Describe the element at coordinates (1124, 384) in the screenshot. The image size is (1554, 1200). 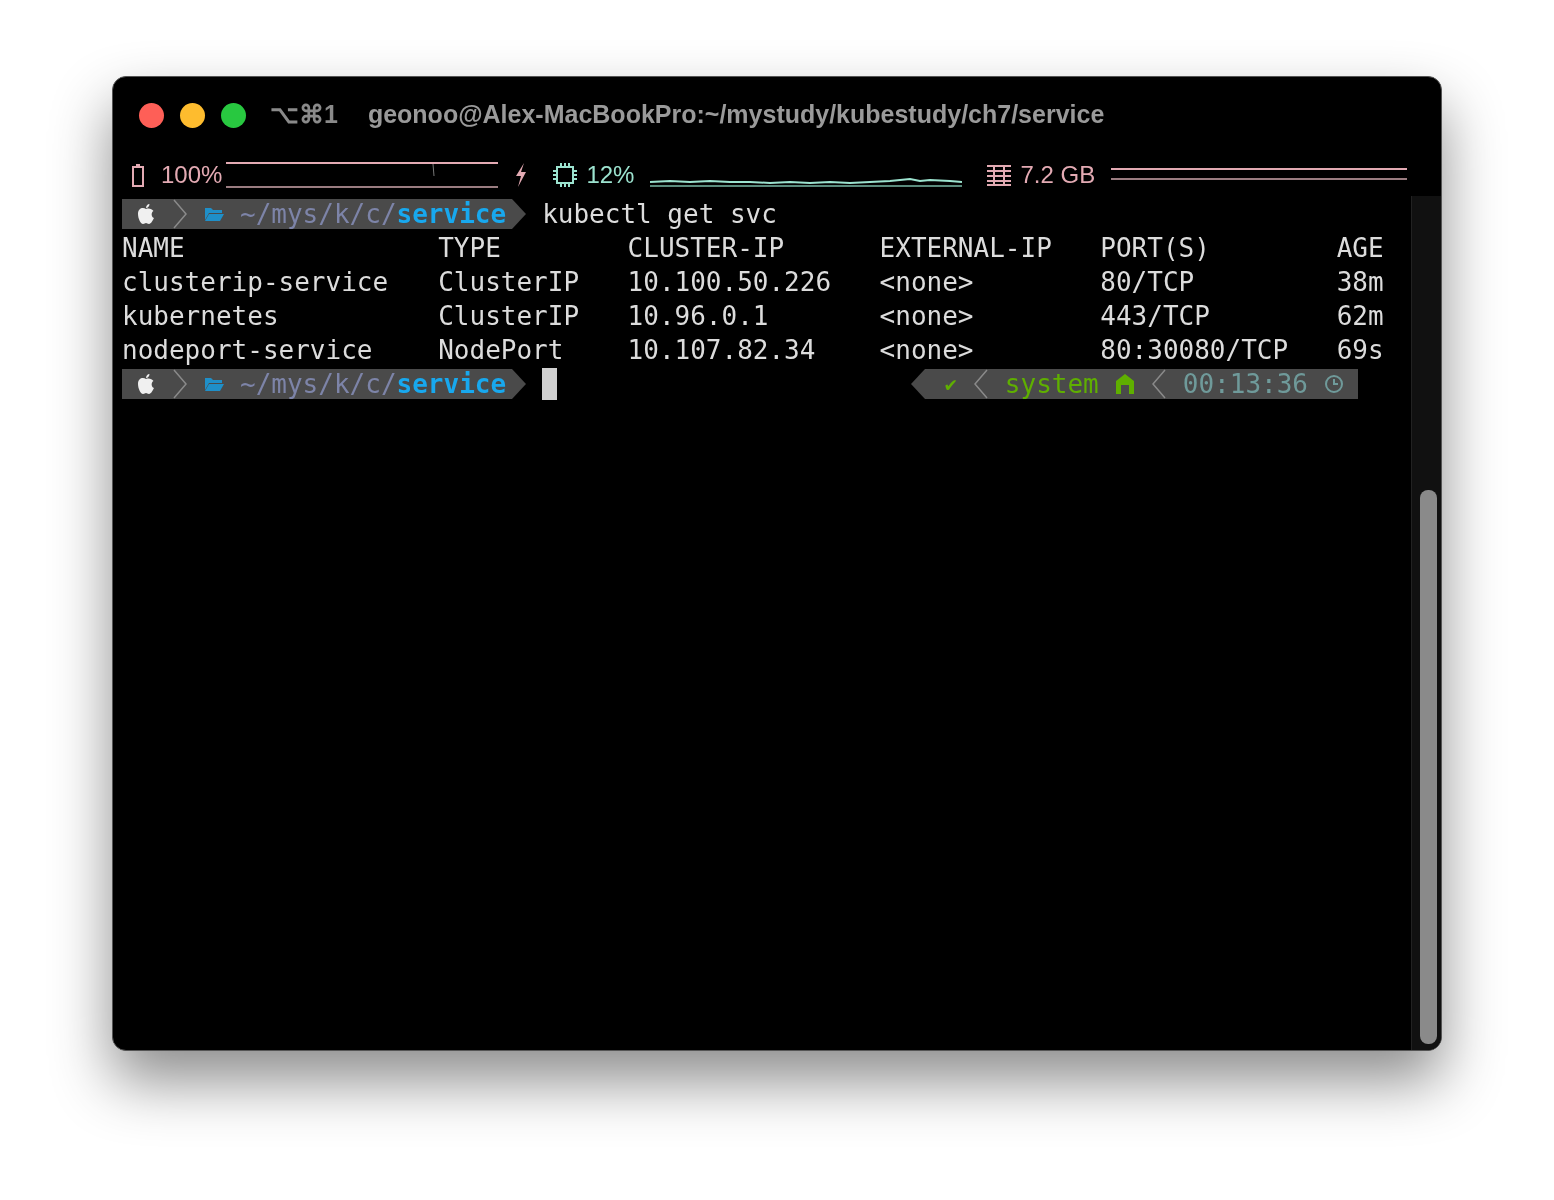
I see `home-icon` at that location.